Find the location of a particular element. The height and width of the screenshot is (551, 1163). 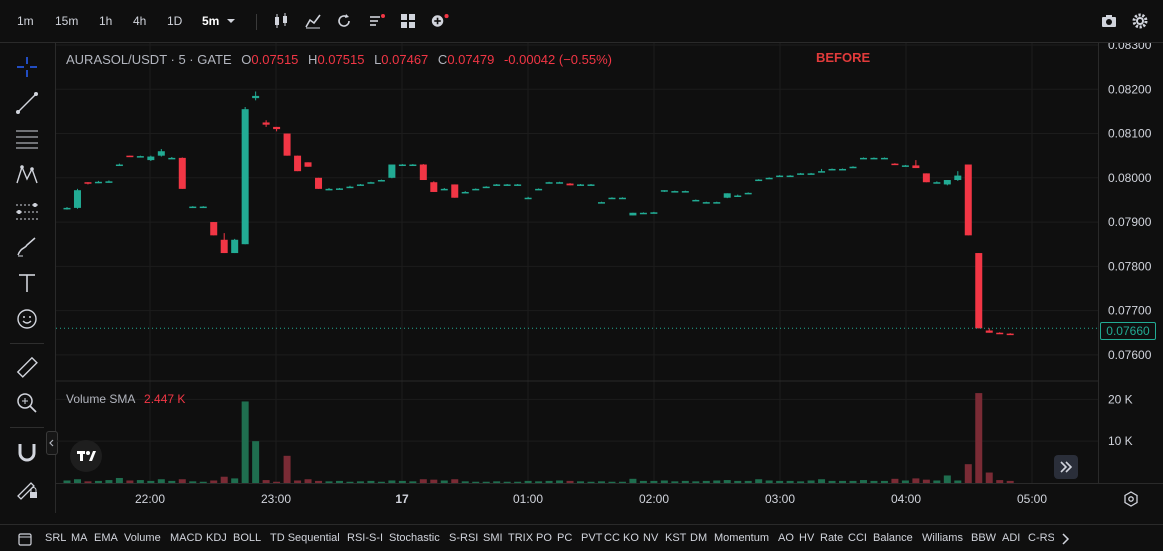

indicator-adi: ADI is located at coordinates (1011, 538).